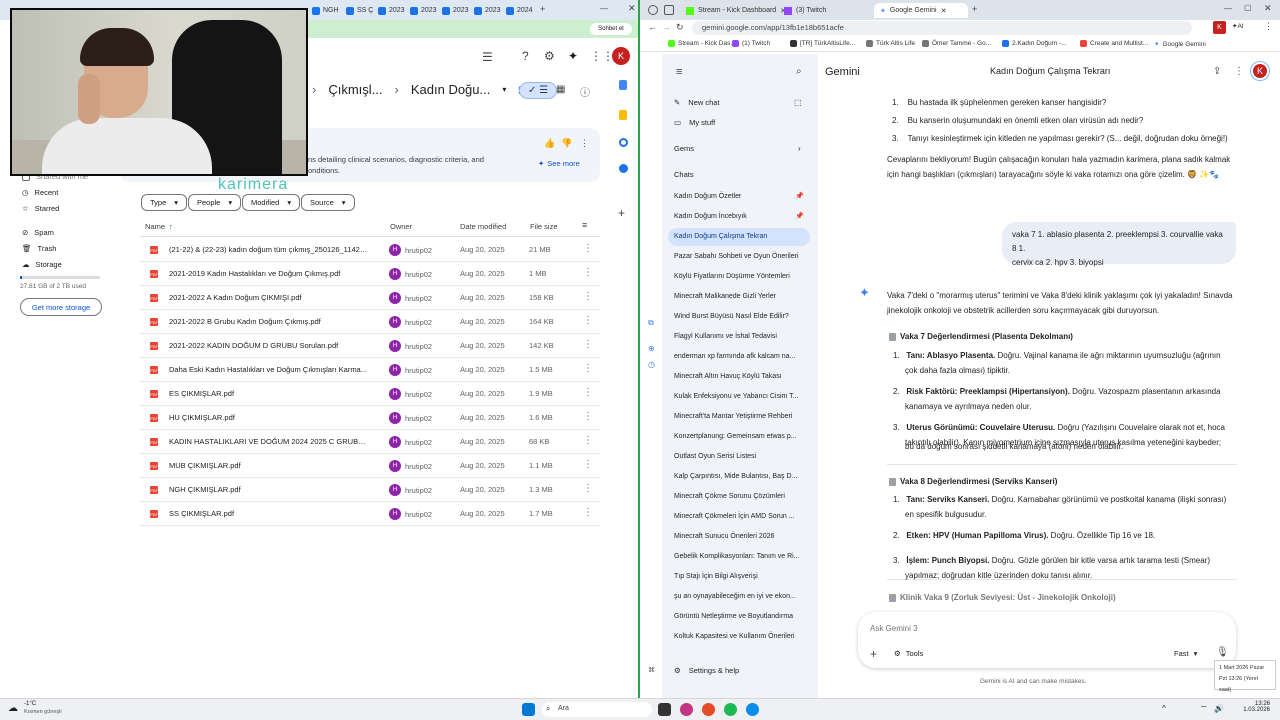 Image resolution: width=1280 pixels, height=720 pixels. Describe the element at coordinates (483, 226) in the screenshot. I see `column-date-header: Date modified` at that location.